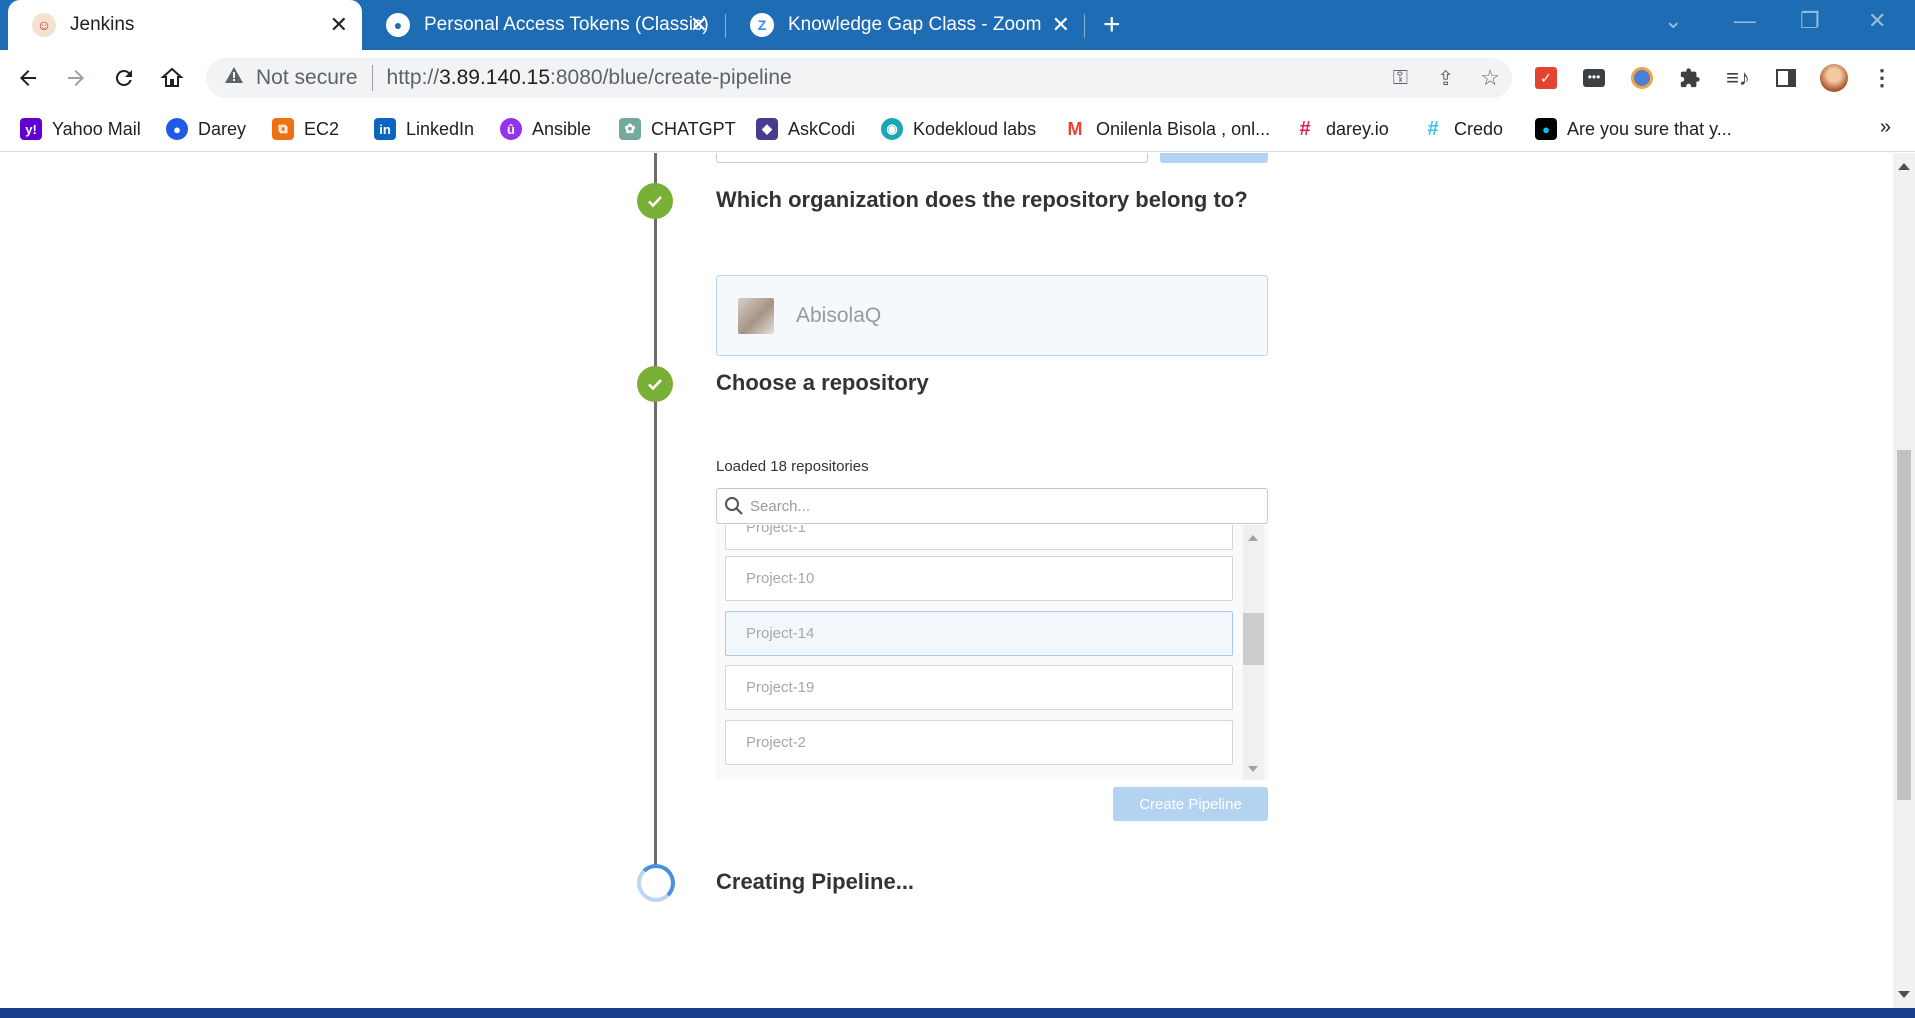 The image size is (1915, 1018). I want to click on gmail-icon: M, so click(1075, 129).